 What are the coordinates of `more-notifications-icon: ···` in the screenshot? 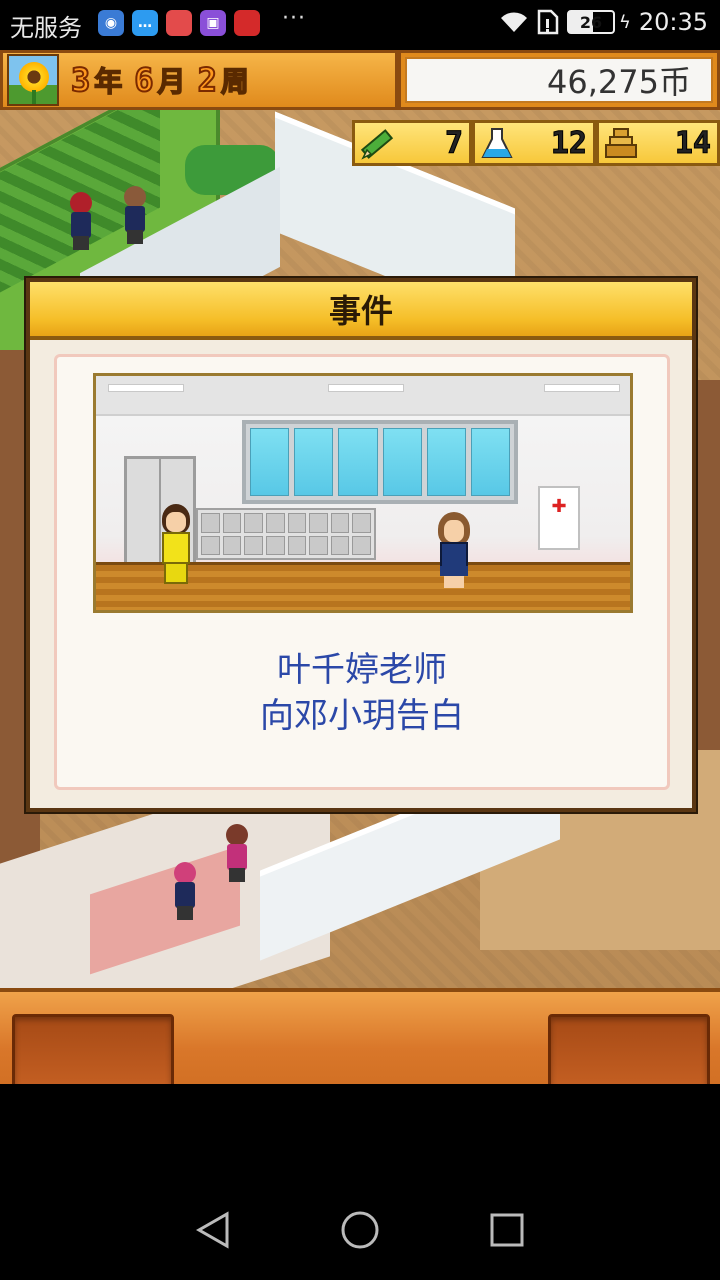 It's located at (294, 18).